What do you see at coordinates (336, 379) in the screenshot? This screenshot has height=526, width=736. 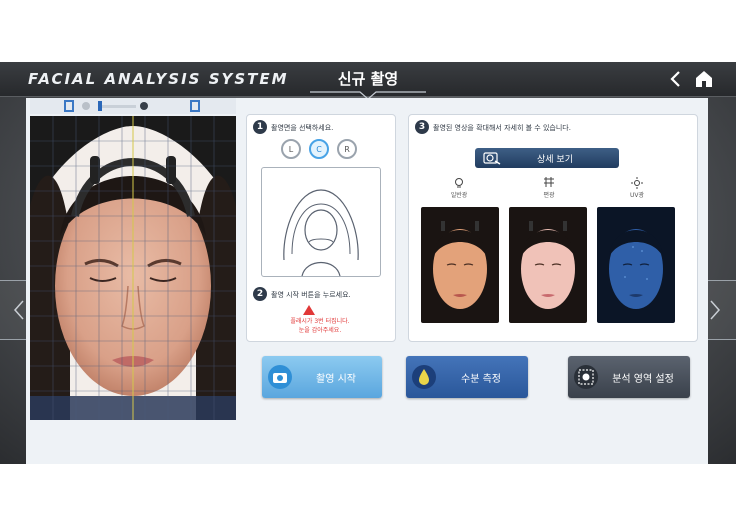 I see `start-capture-label: 촬영 시작` at bounding box center [336, 379].